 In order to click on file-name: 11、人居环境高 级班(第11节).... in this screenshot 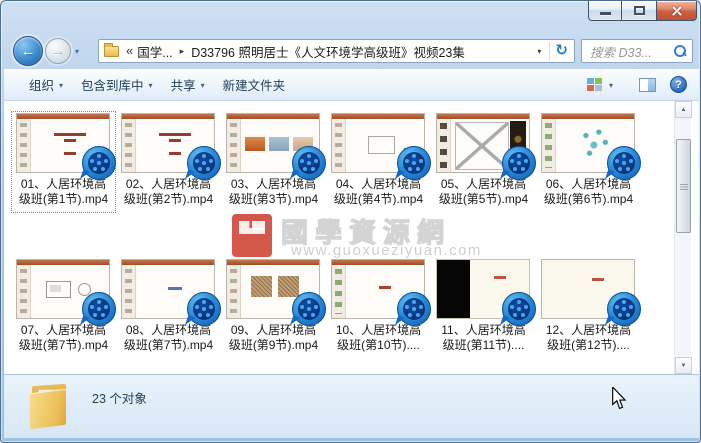, I will do `click(483, 337)`.